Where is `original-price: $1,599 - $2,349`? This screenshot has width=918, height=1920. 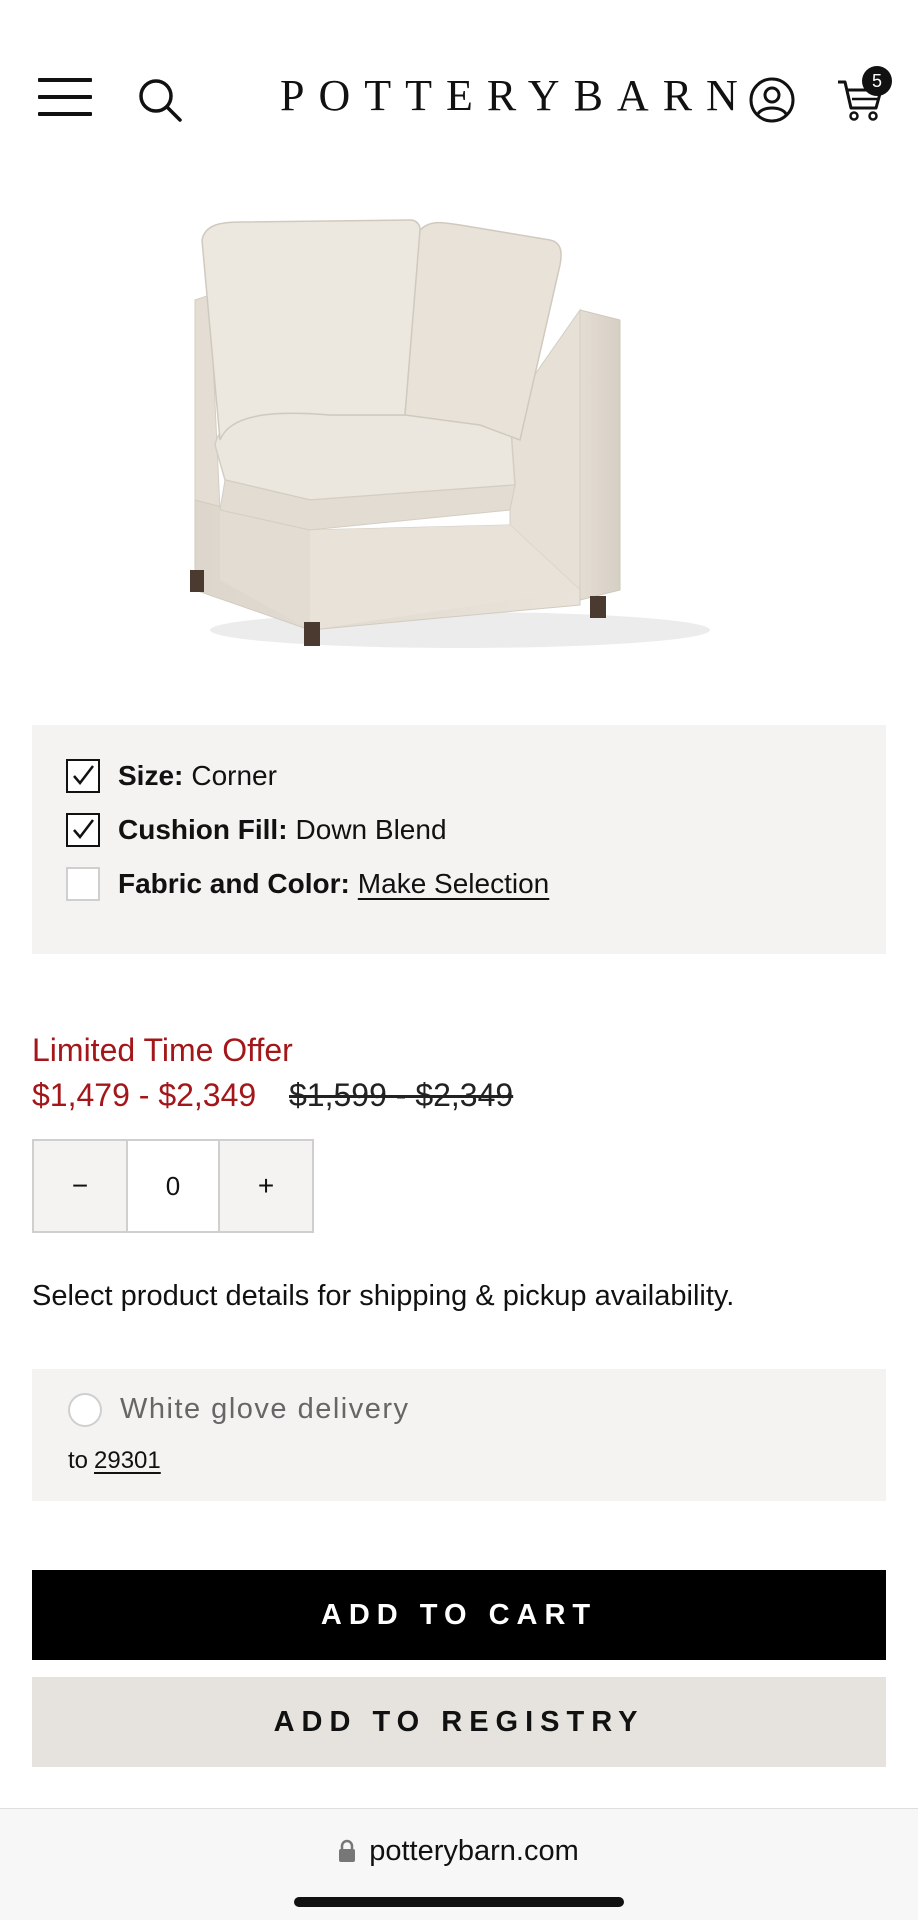 original-price: $1,599 - $2,349 is located at coordinates (401, 1095).